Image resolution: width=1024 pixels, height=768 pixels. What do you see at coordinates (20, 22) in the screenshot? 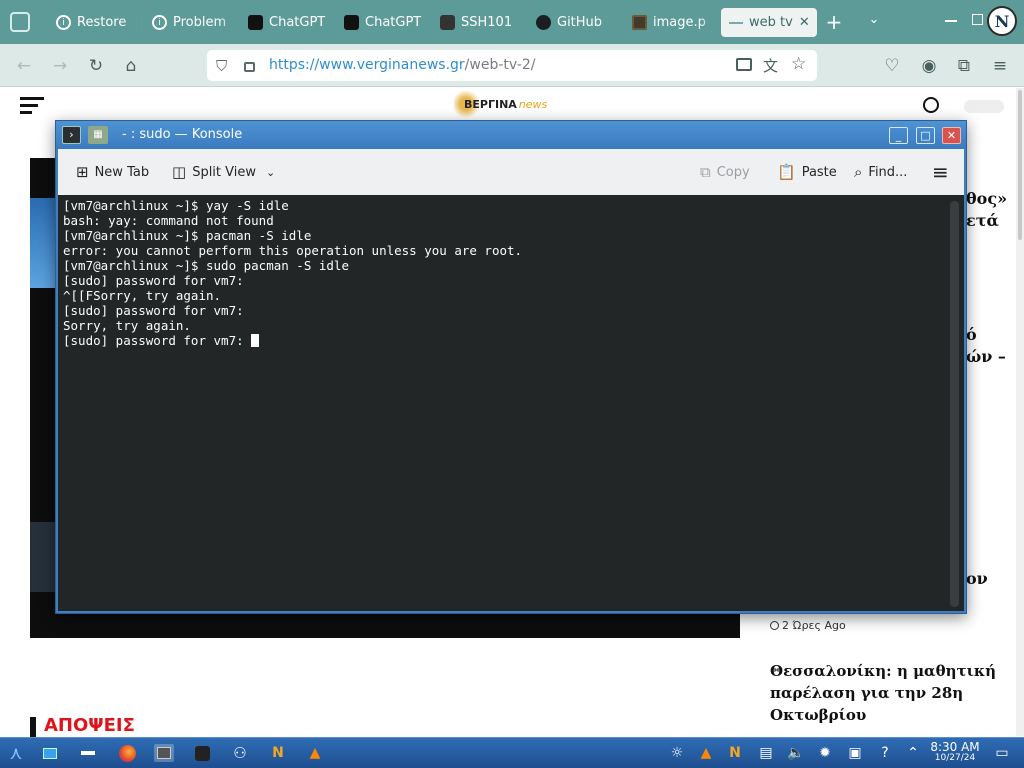
I see `firefox-view-icon` at bounding box center [20, 22].